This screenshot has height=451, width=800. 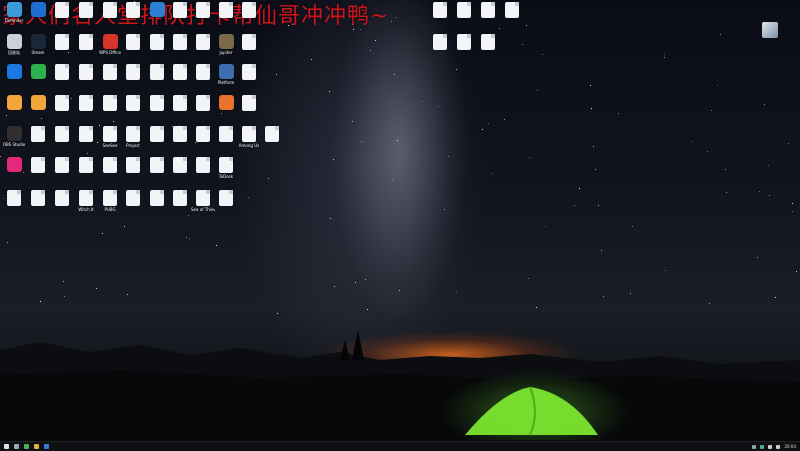 What do you see at coordinates (14, 44) in the screenshot?
I see `desktop-icon: 回收站` at bounding box center [14, 44].